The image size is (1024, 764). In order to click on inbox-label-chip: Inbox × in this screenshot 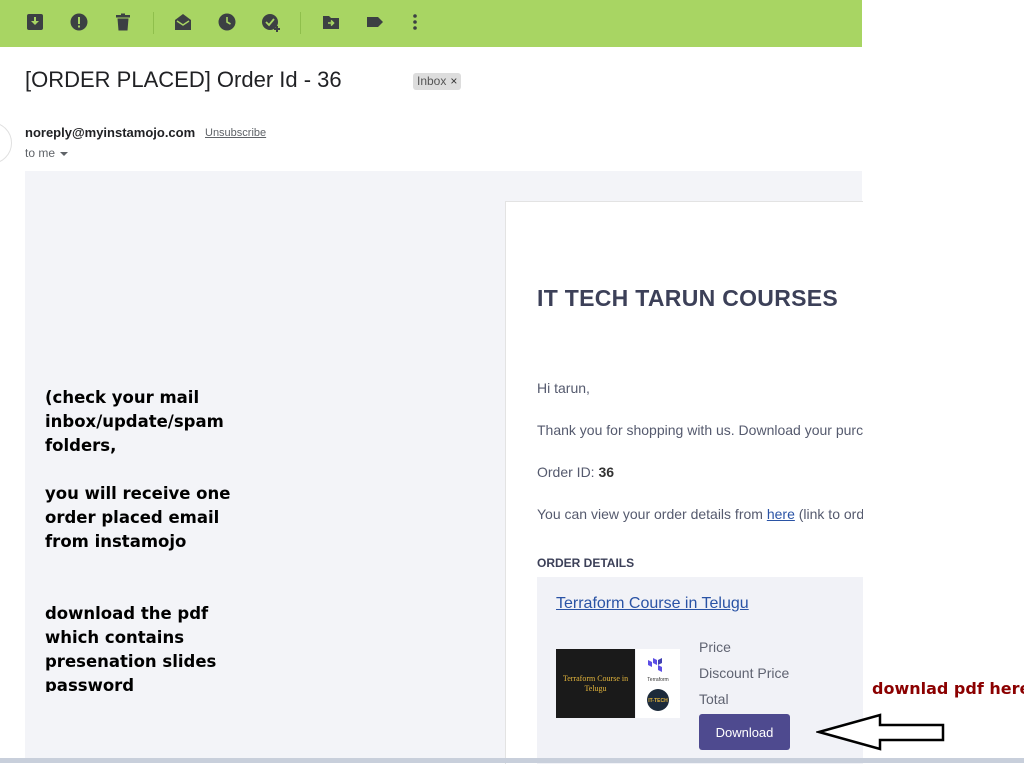, I will do `click(437, 81)`.